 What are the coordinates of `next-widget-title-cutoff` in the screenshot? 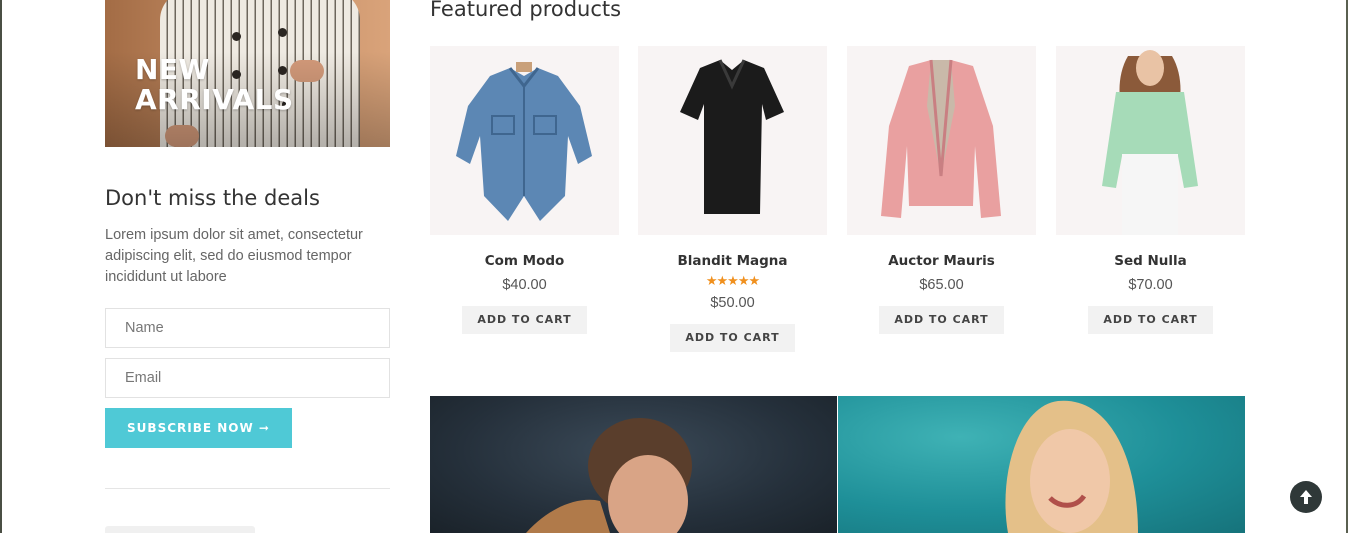 It's located at (180, 529).